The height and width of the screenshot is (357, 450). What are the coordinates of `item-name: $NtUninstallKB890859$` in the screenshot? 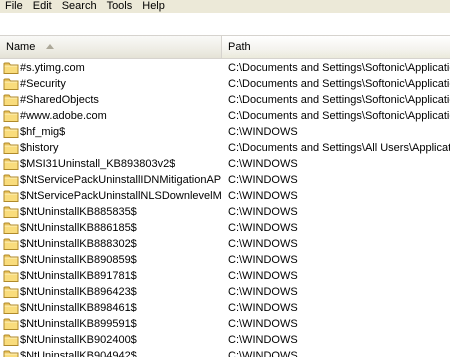 It's located at (78, 260).